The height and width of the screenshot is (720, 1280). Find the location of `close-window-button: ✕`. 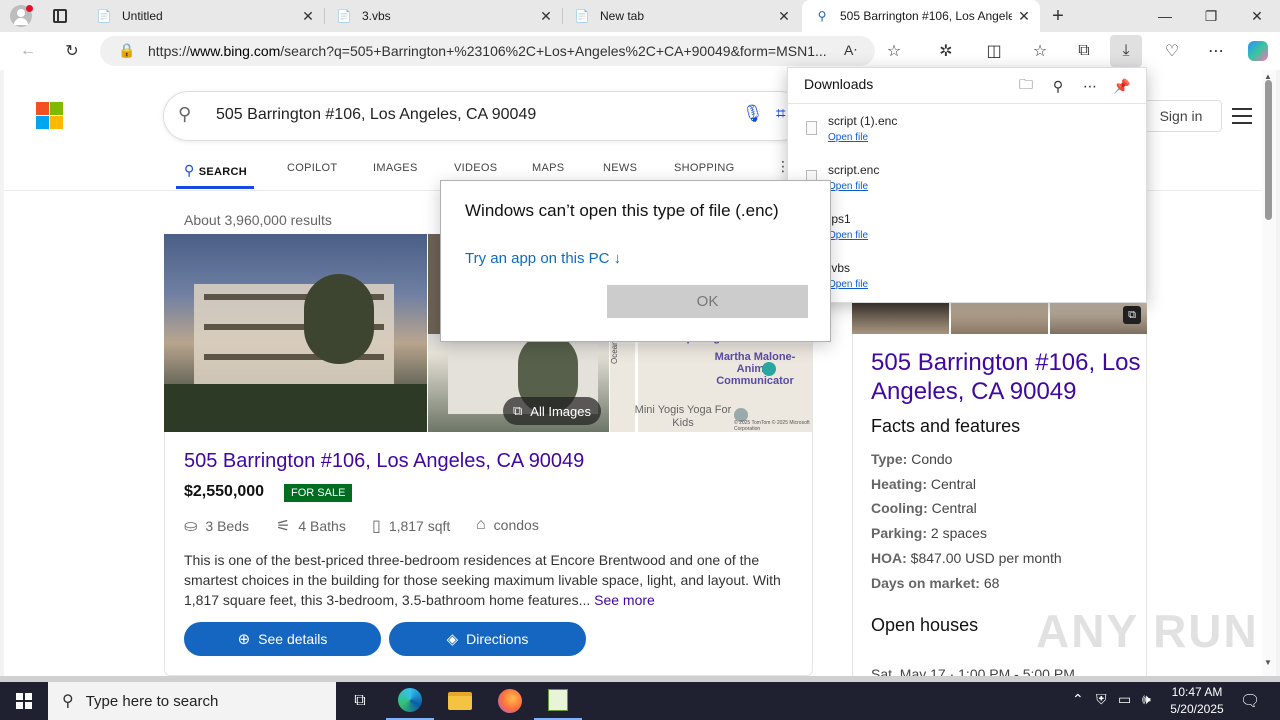

close-window-button: ✕ is located at coordinates (1257, 16).